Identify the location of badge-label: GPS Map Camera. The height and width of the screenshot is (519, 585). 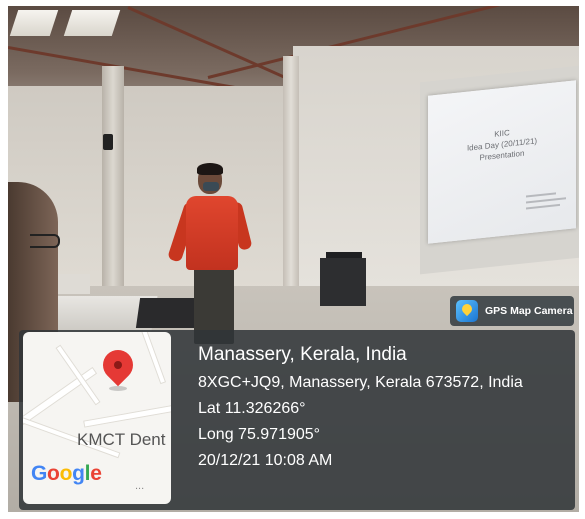
(529, 311).